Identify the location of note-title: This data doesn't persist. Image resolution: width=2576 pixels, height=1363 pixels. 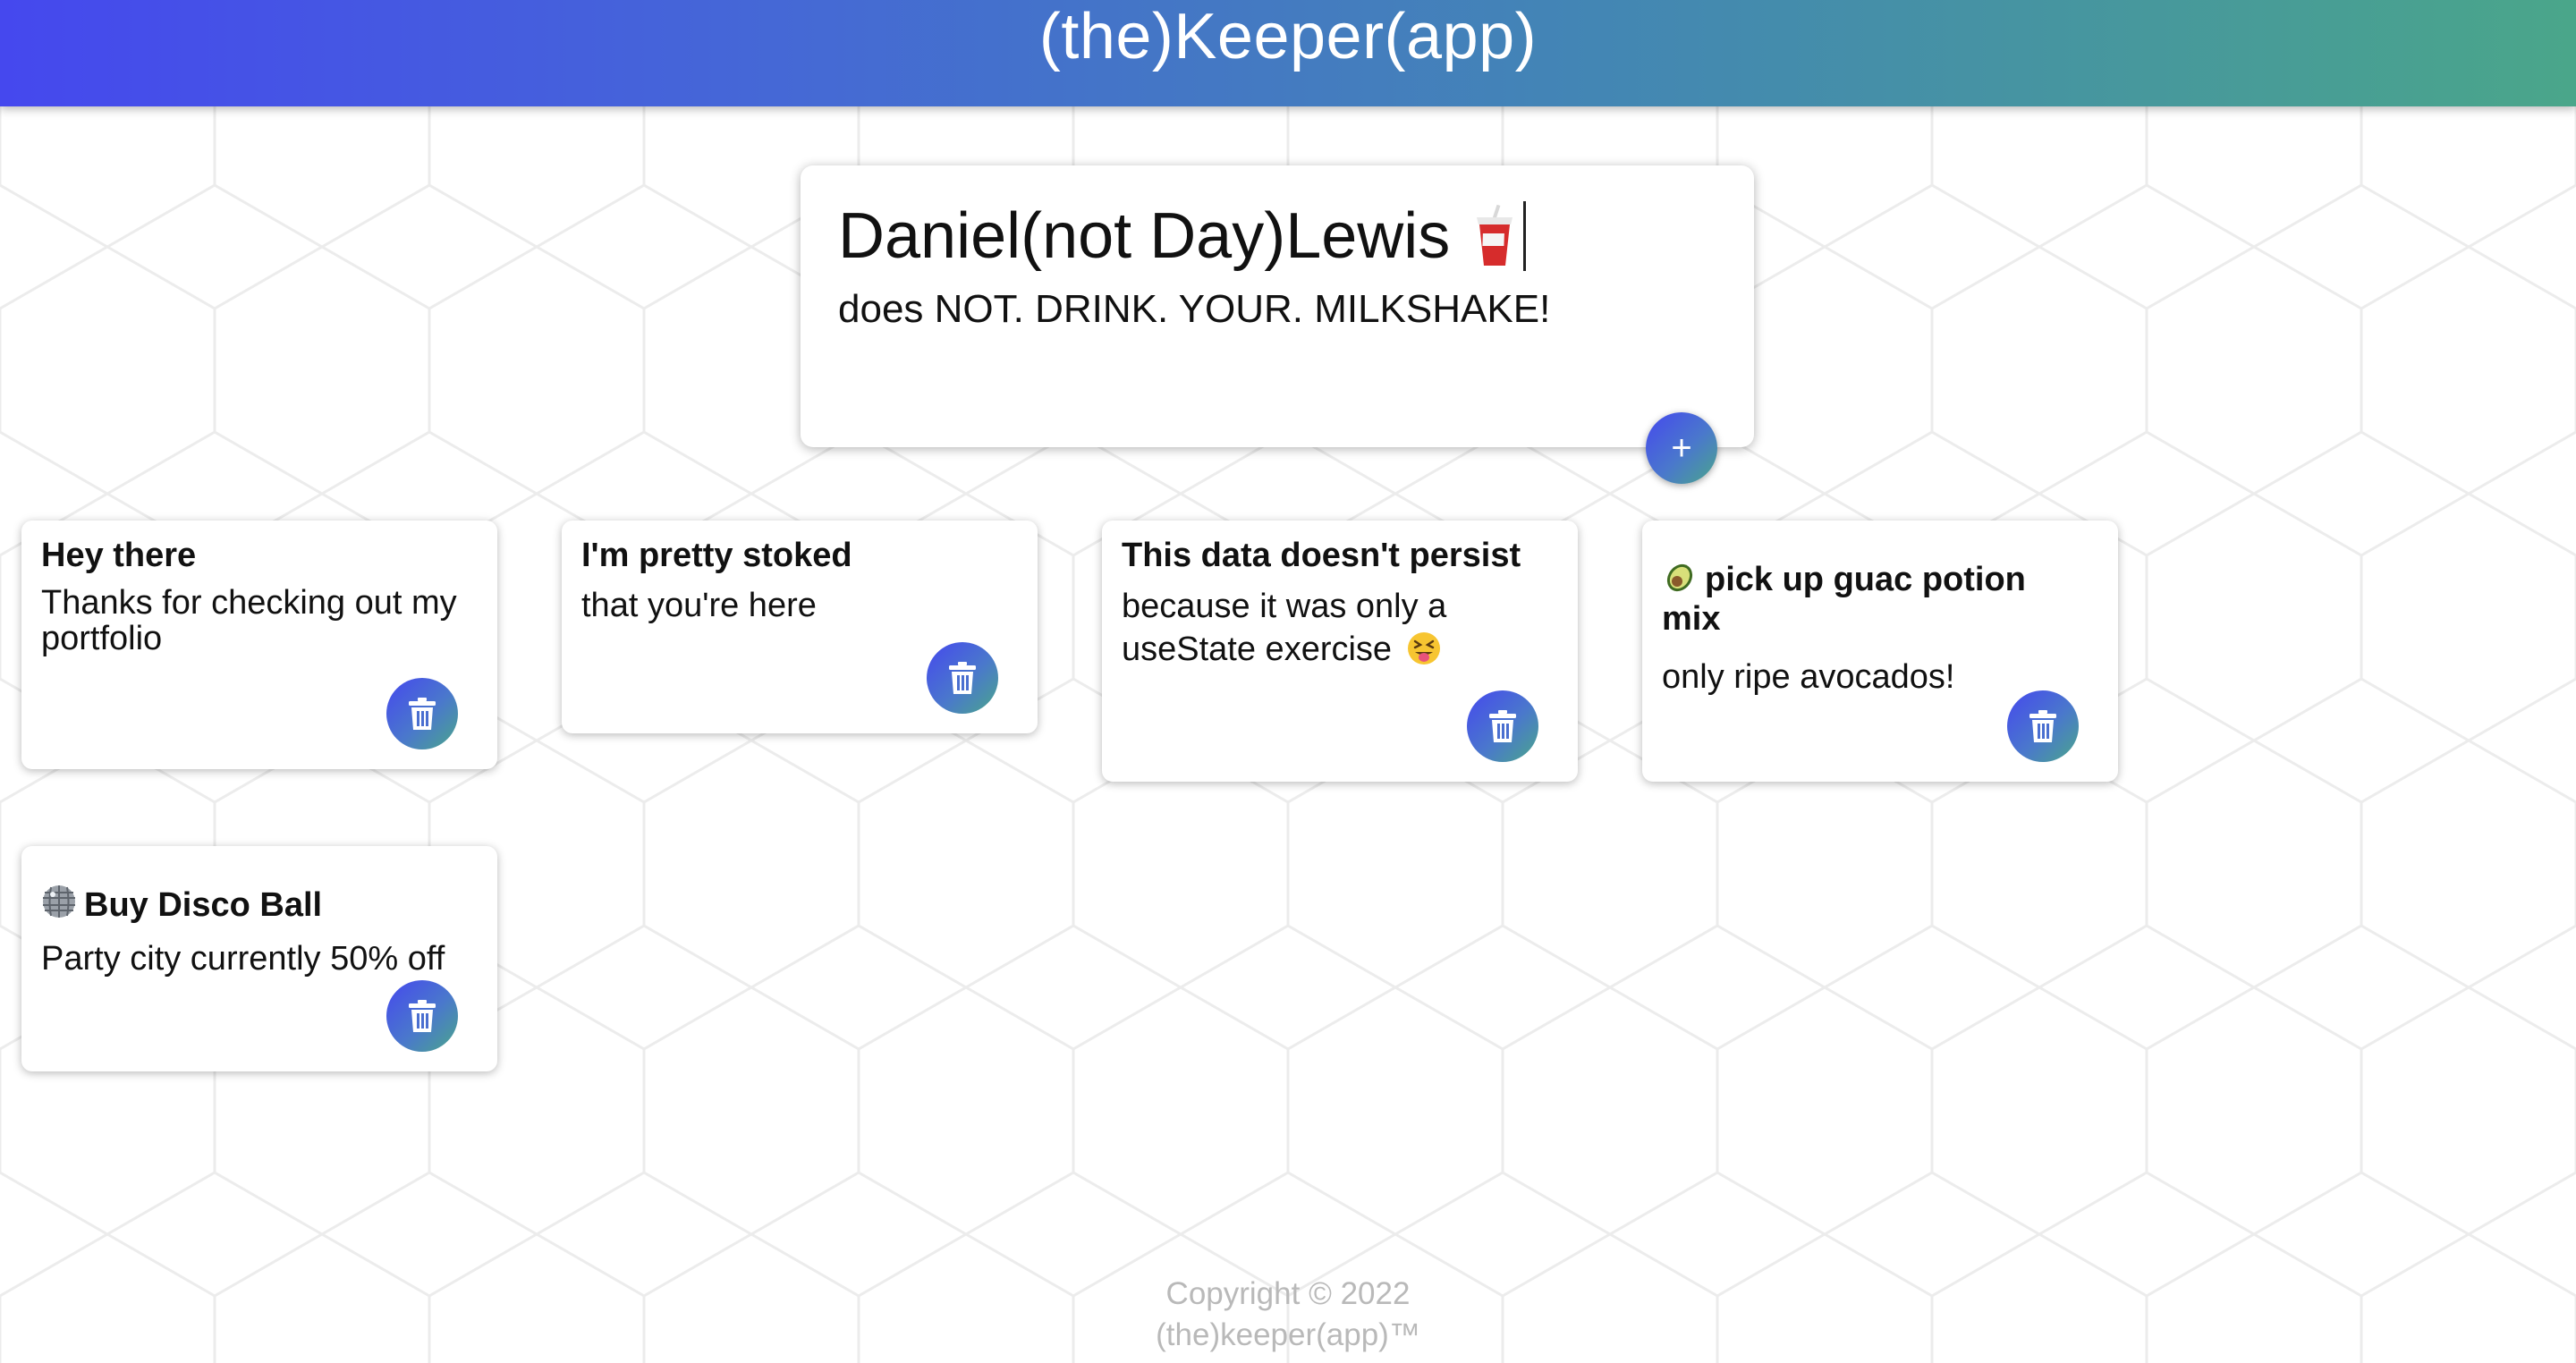
(1321, 556).